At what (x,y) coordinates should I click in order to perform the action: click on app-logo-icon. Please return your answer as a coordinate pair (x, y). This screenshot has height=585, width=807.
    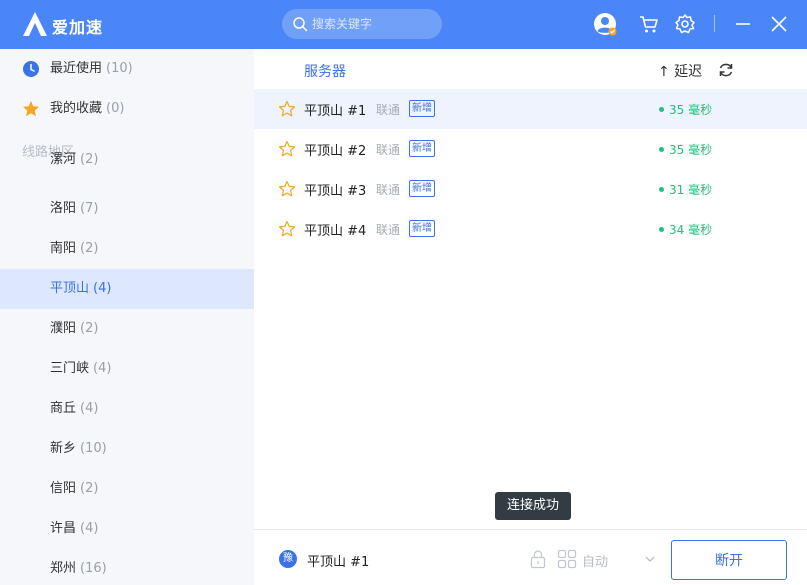
    Looking at the image, I should click on (35, 24).